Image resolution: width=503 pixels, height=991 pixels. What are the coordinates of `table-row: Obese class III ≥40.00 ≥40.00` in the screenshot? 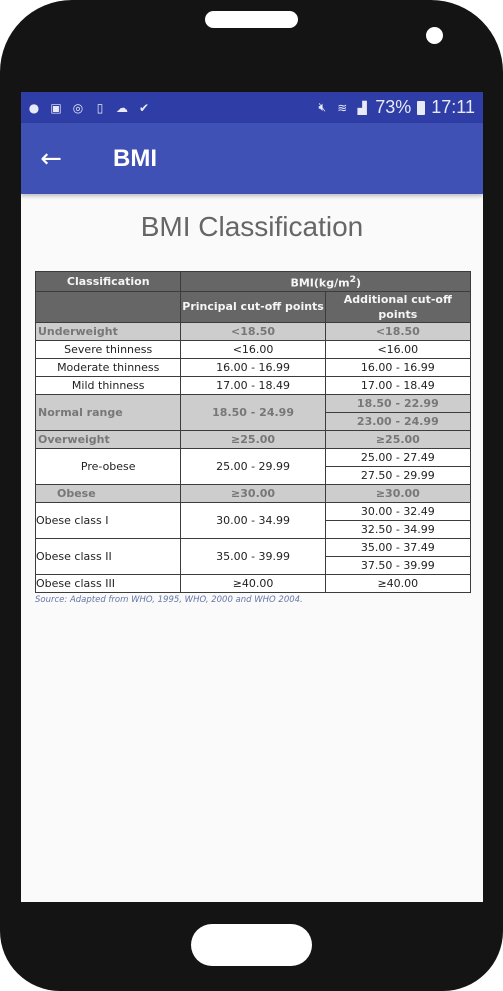 It's located at (253, 583).